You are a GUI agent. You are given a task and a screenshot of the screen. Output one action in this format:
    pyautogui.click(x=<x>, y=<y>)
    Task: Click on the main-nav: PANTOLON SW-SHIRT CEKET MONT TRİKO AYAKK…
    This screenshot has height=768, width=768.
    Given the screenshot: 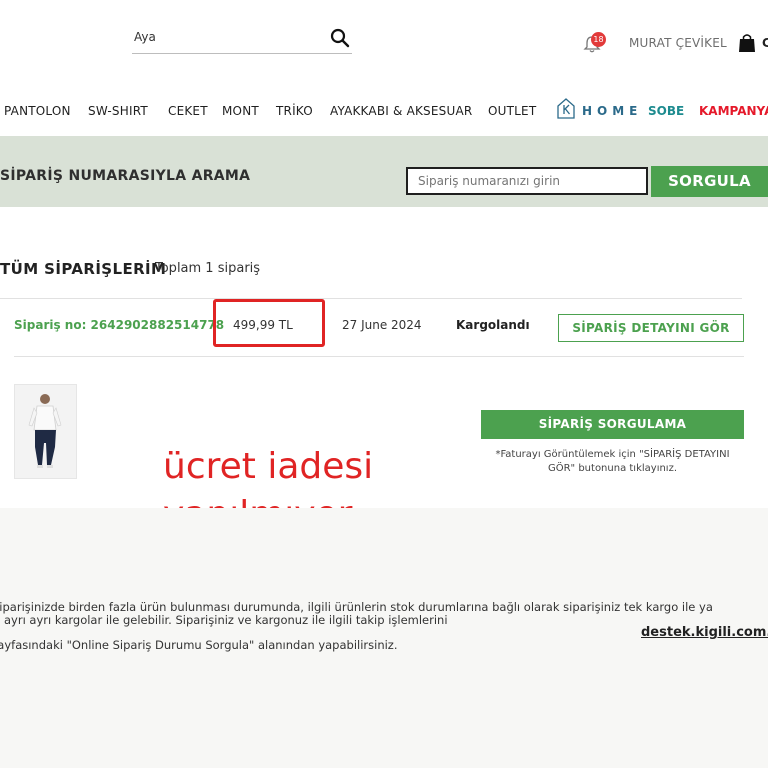 What is the action you would take?
    pyautogui.click(x=384, y=111)
    